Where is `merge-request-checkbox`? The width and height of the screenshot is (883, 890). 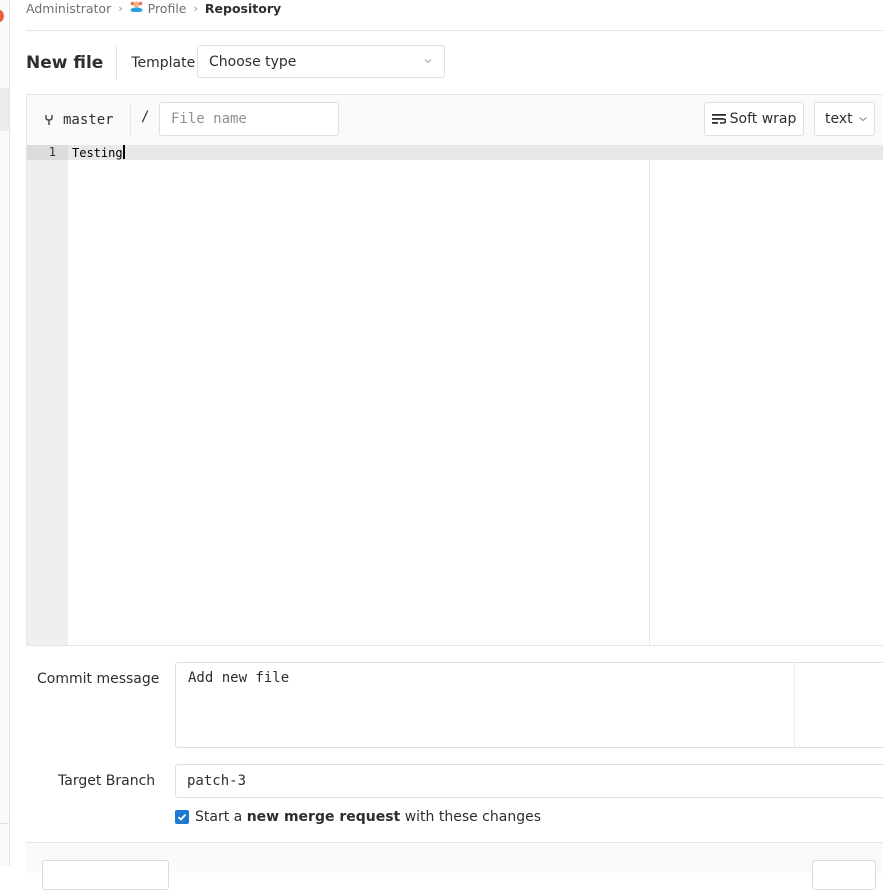
merge-request-checkbox is located at coordinates (182, 817).